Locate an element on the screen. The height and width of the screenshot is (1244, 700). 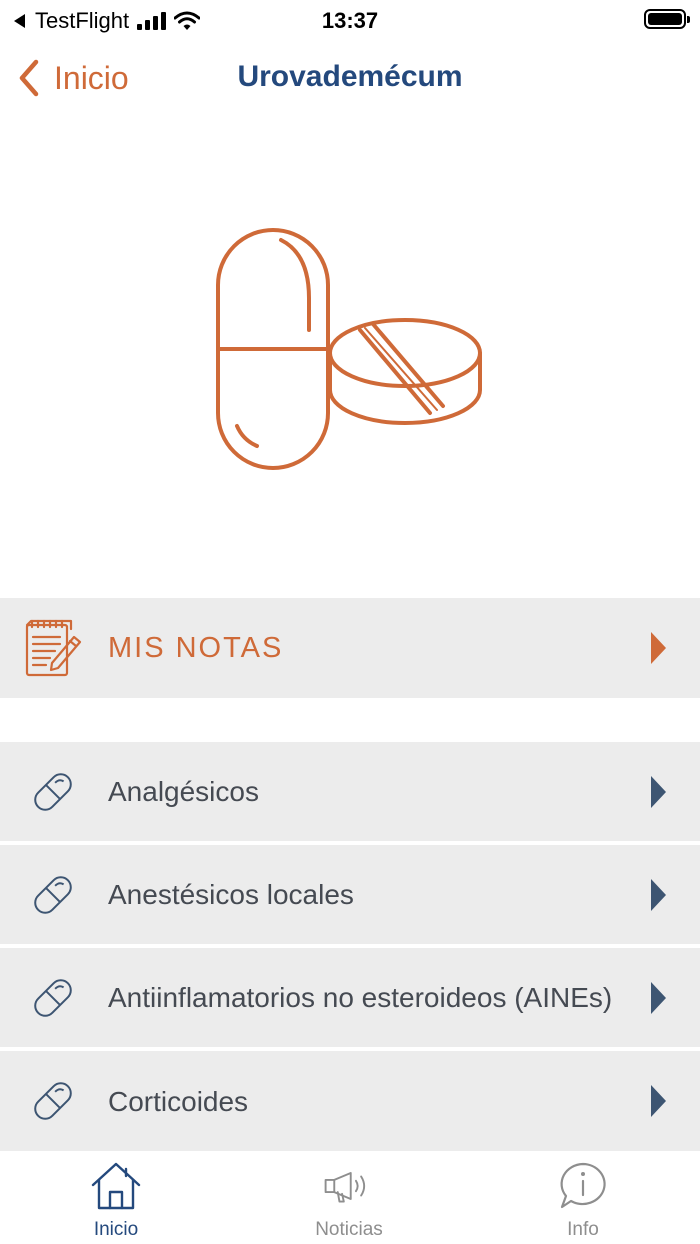
tab-info: Info is located at coordinates (583, 1201).